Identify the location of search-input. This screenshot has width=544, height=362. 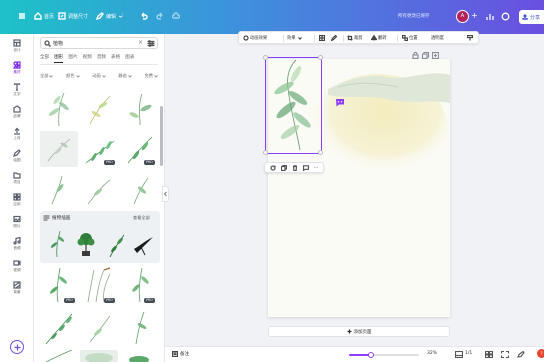
(92, 43).